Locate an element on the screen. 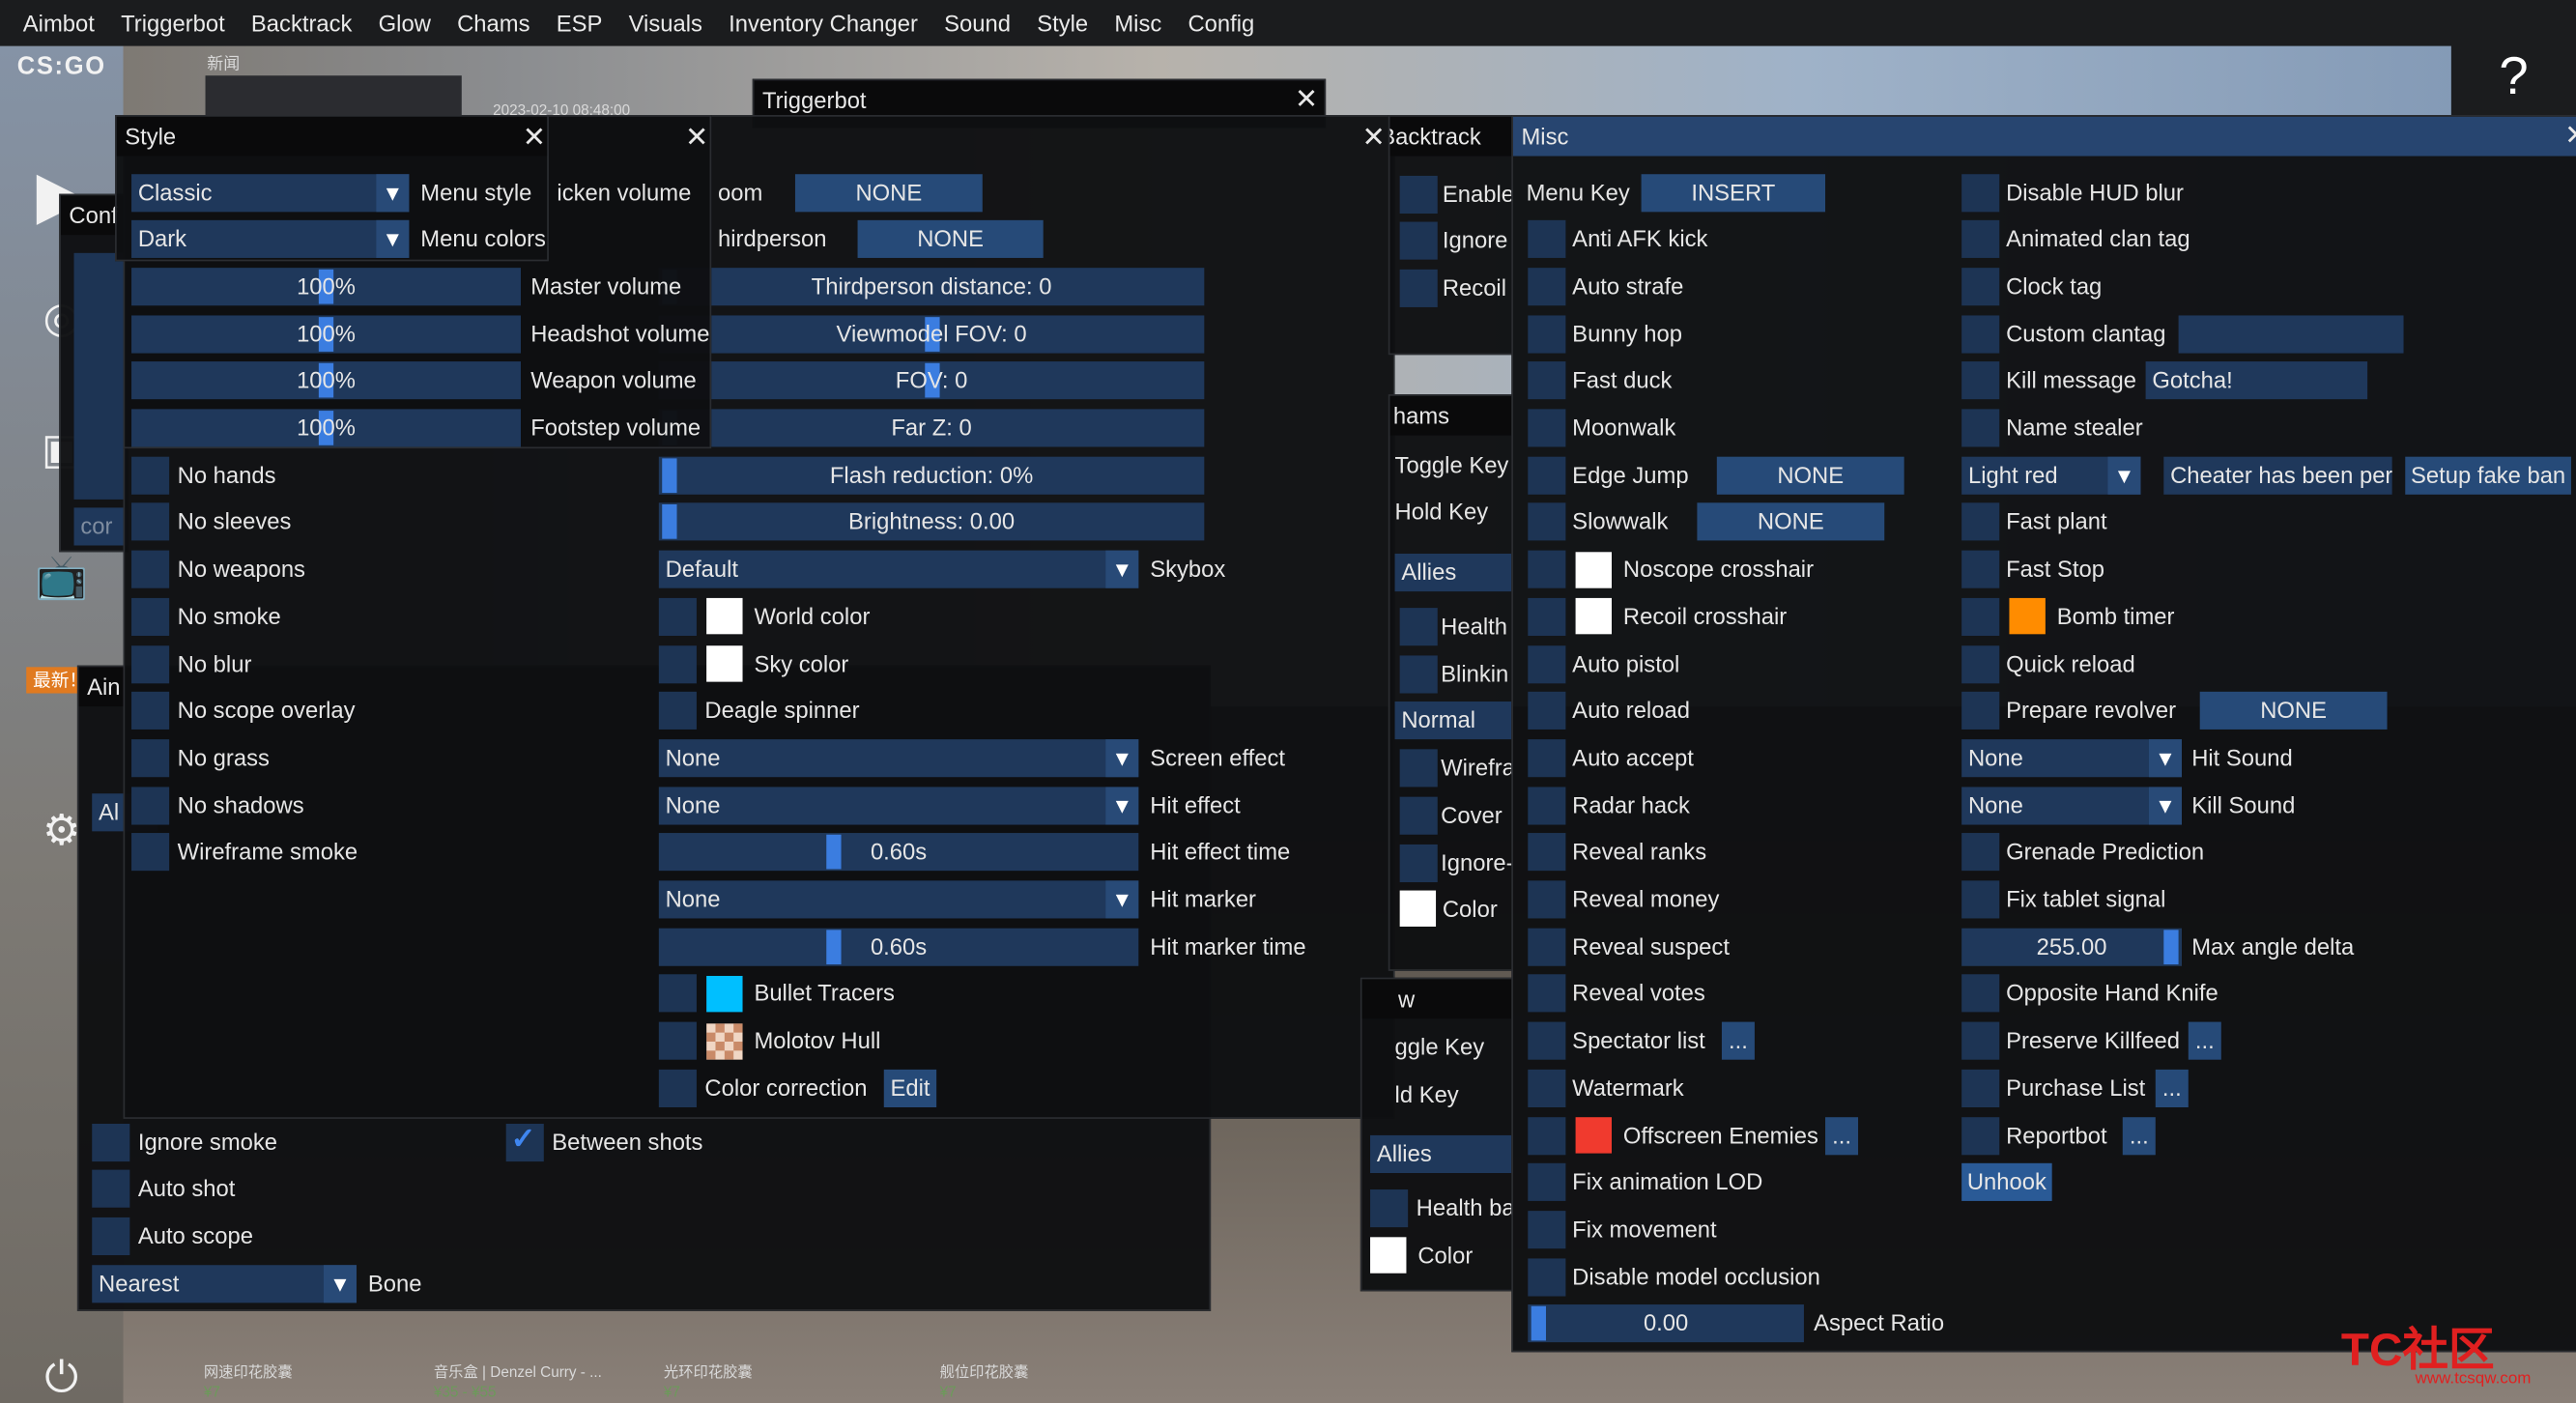 This screenshot has height=1403, width=2576. menu-colors-dropdown: Dark ▼ is located at coordinates (271, 239).